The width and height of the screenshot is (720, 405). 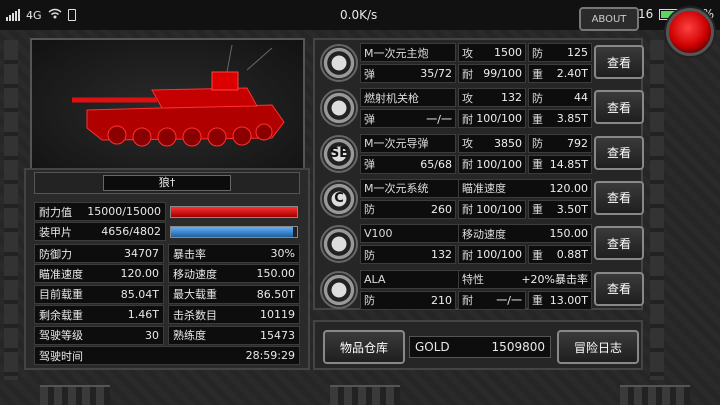 What do you see at coordinates (61, 315) in the screenshot?
I see `stat-label: 剩余载重` at bounding box center [61, 315].